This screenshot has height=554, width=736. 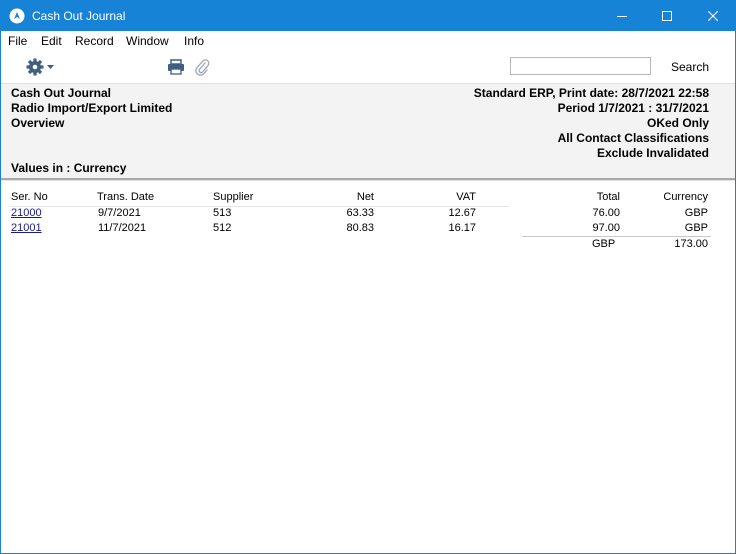 What do you see at coordinates (690, 67) in the screenshot?
I see `search-button: Search` at bounding box center [690, 67].